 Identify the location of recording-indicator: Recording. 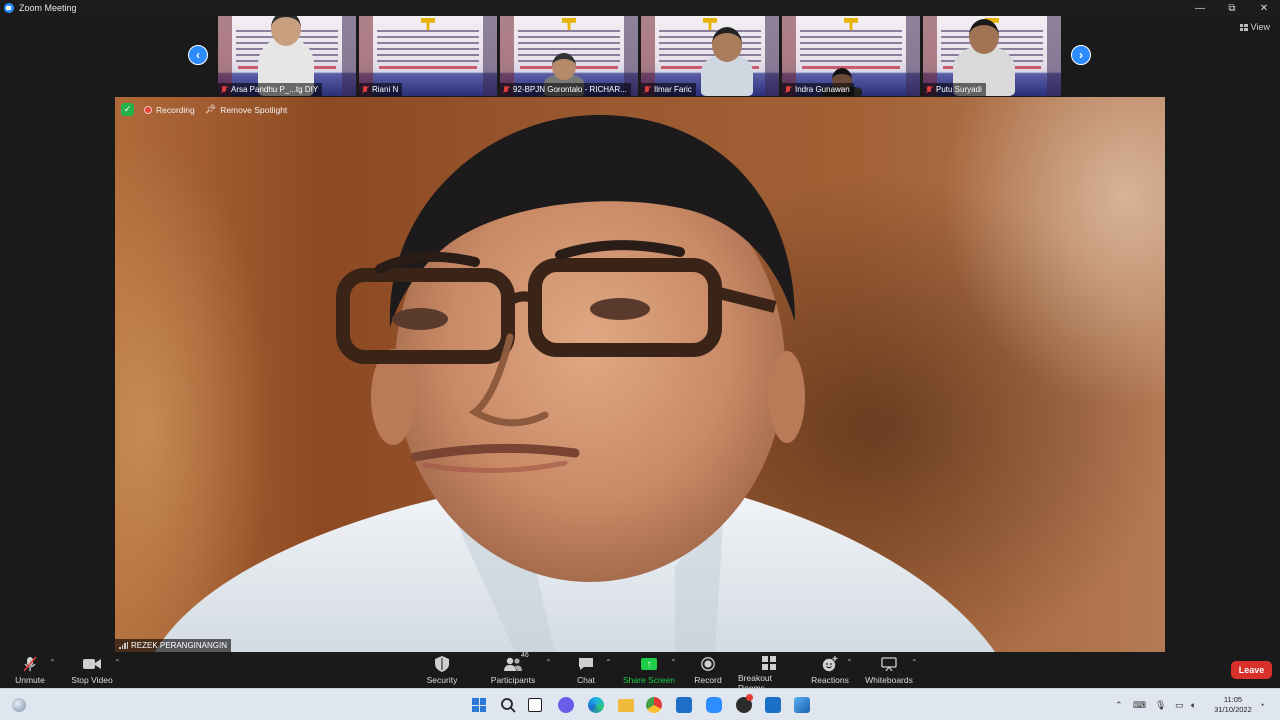
(169, 110).